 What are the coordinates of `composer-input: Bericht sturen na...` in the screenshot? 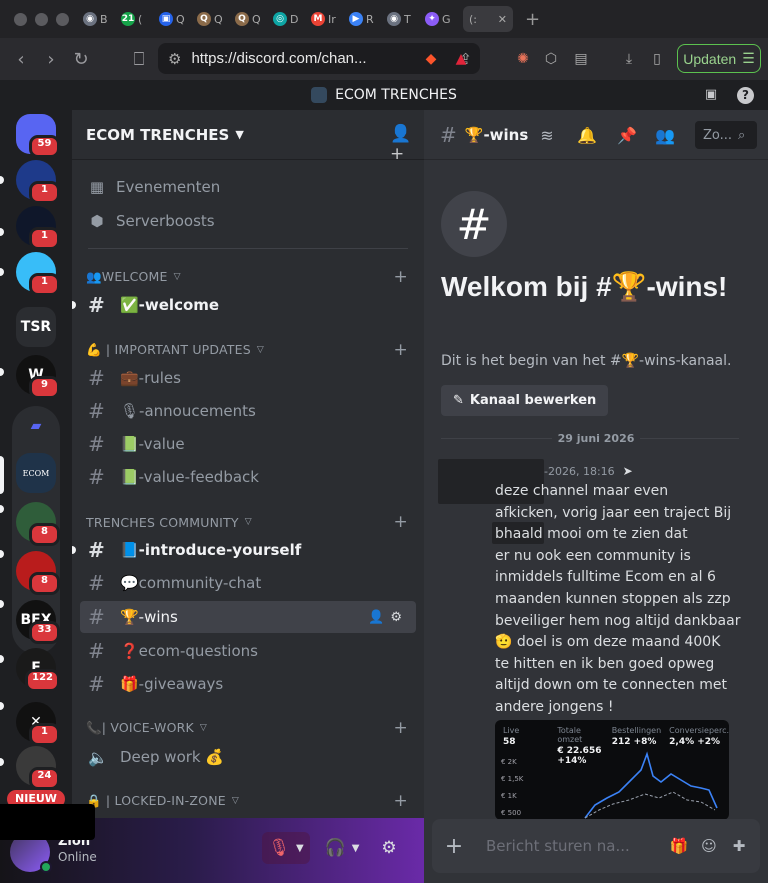 It's located at (575, 846).